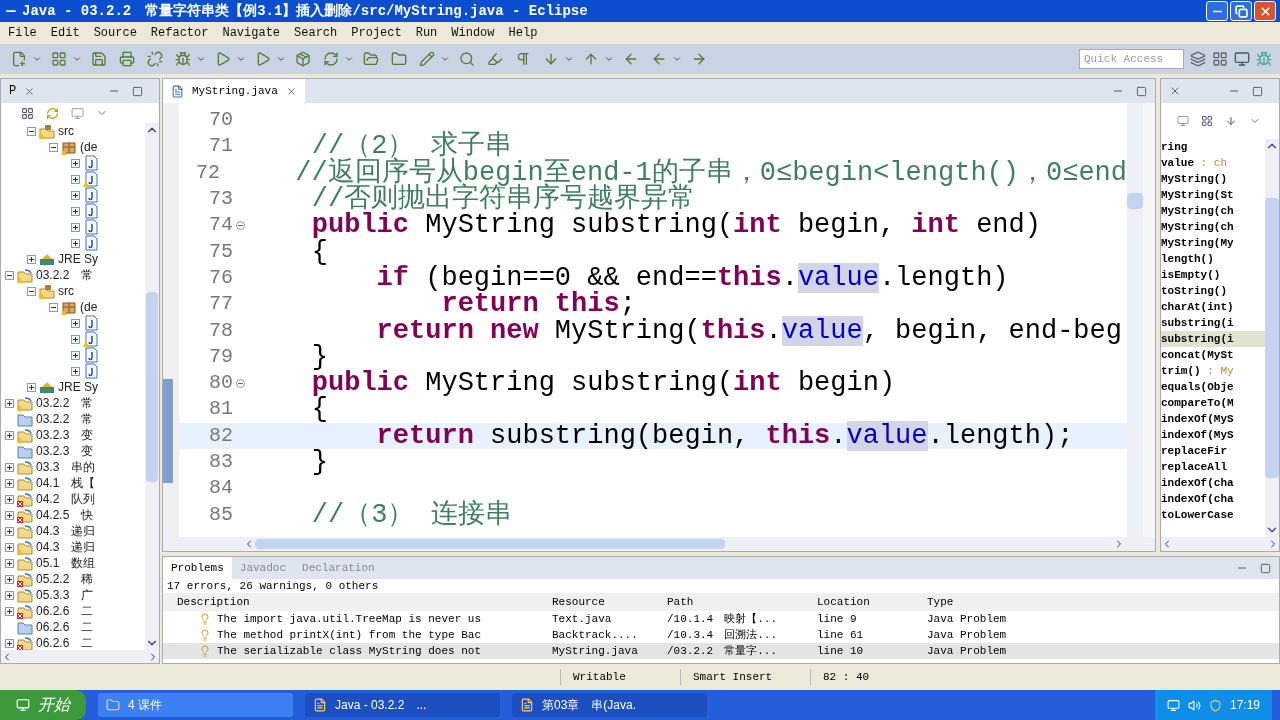 This screenshot has height=720, width=1280. I want to click on outline-item: trim() : My, so click(1213, 371).